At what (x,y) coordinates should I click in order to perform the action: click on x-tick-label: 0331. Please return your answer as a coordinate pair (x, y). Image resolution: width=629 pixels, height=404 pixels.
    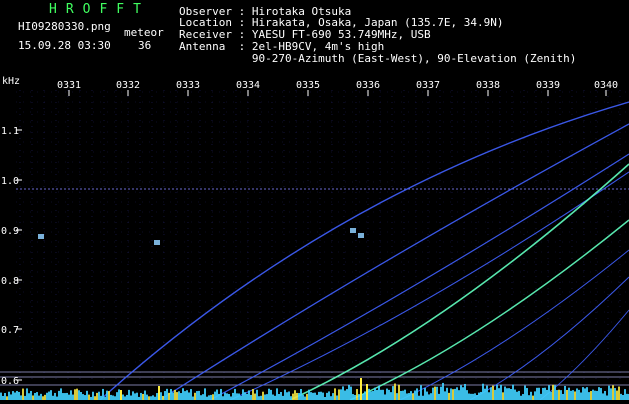
    Looking at the image, I should click on (69, 85).